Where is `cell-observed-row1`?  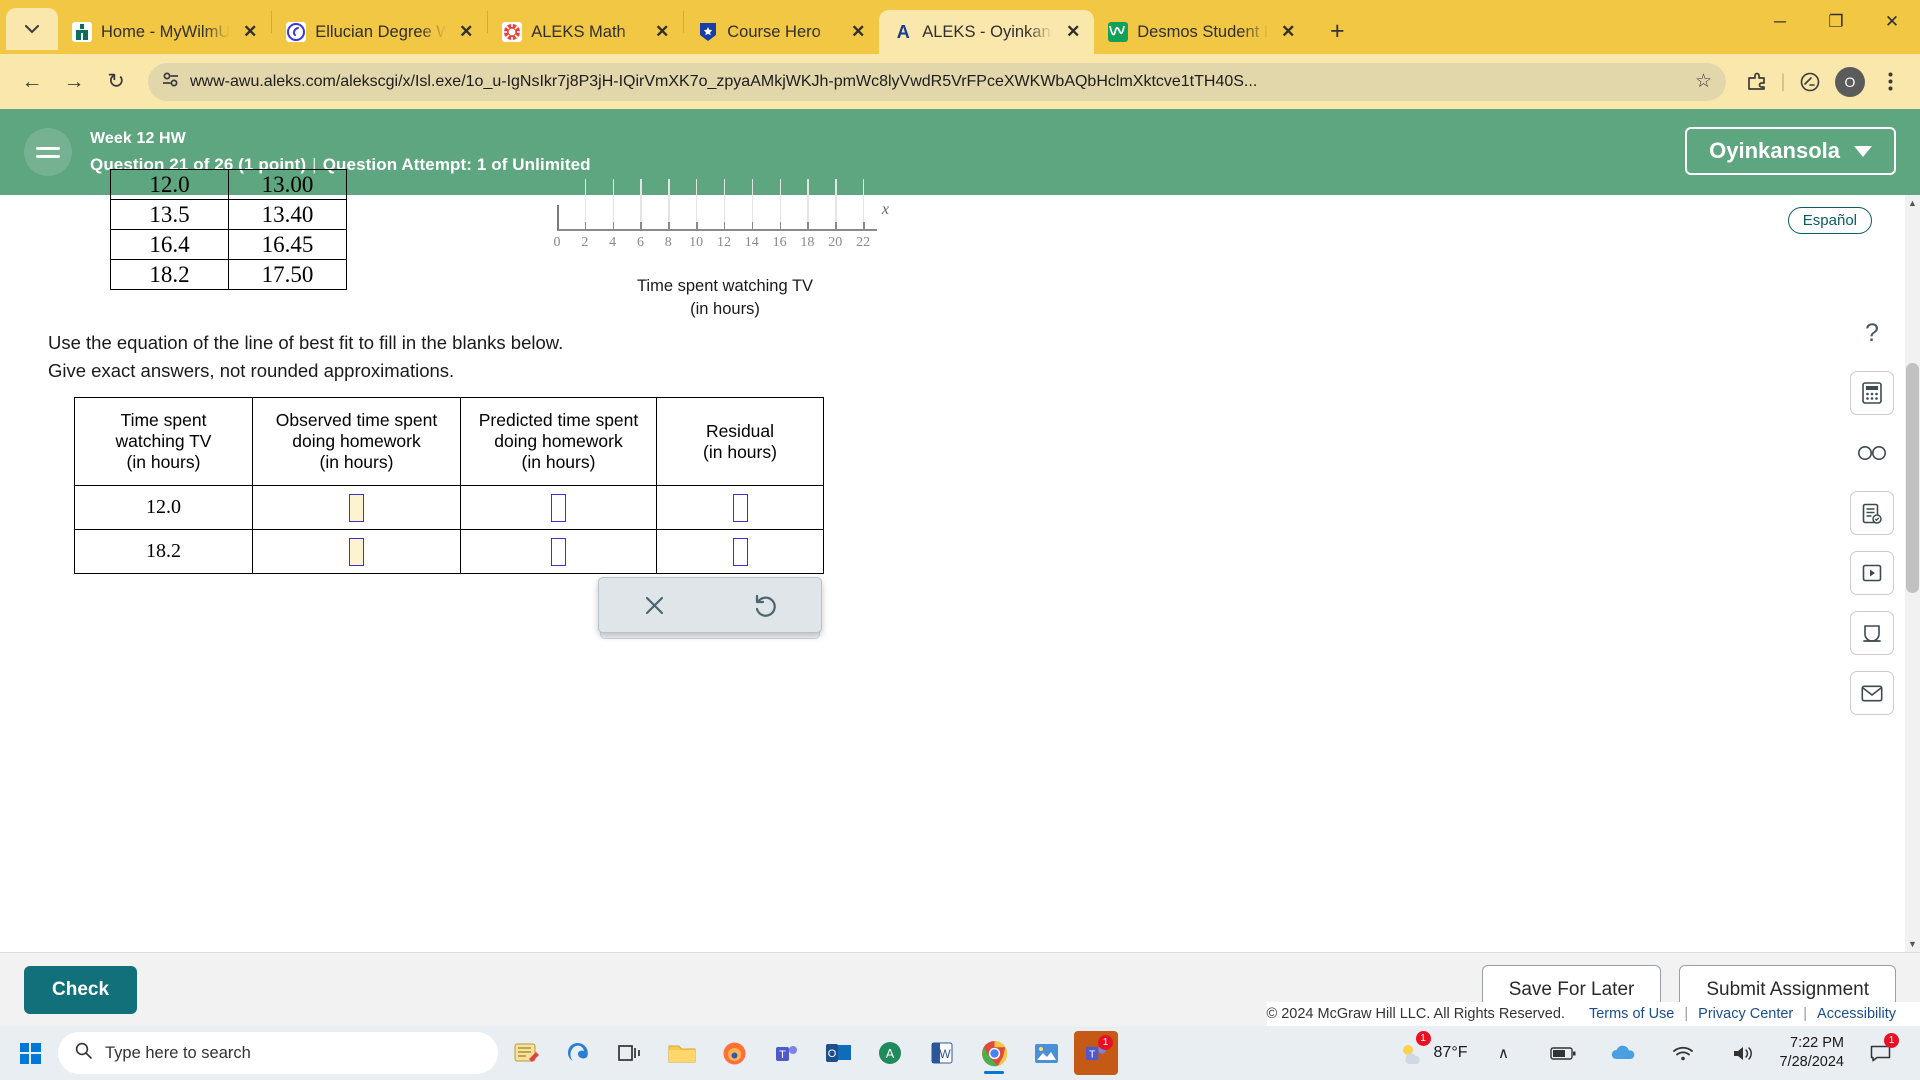
cell-observed-row1 is located at coordinates (356, 507).